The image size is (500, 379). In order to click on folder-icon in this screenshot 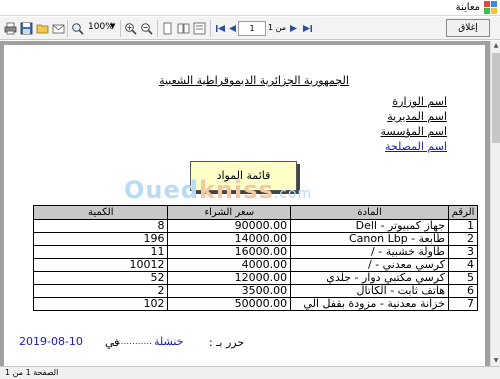, I will do `click(42, 29)`.